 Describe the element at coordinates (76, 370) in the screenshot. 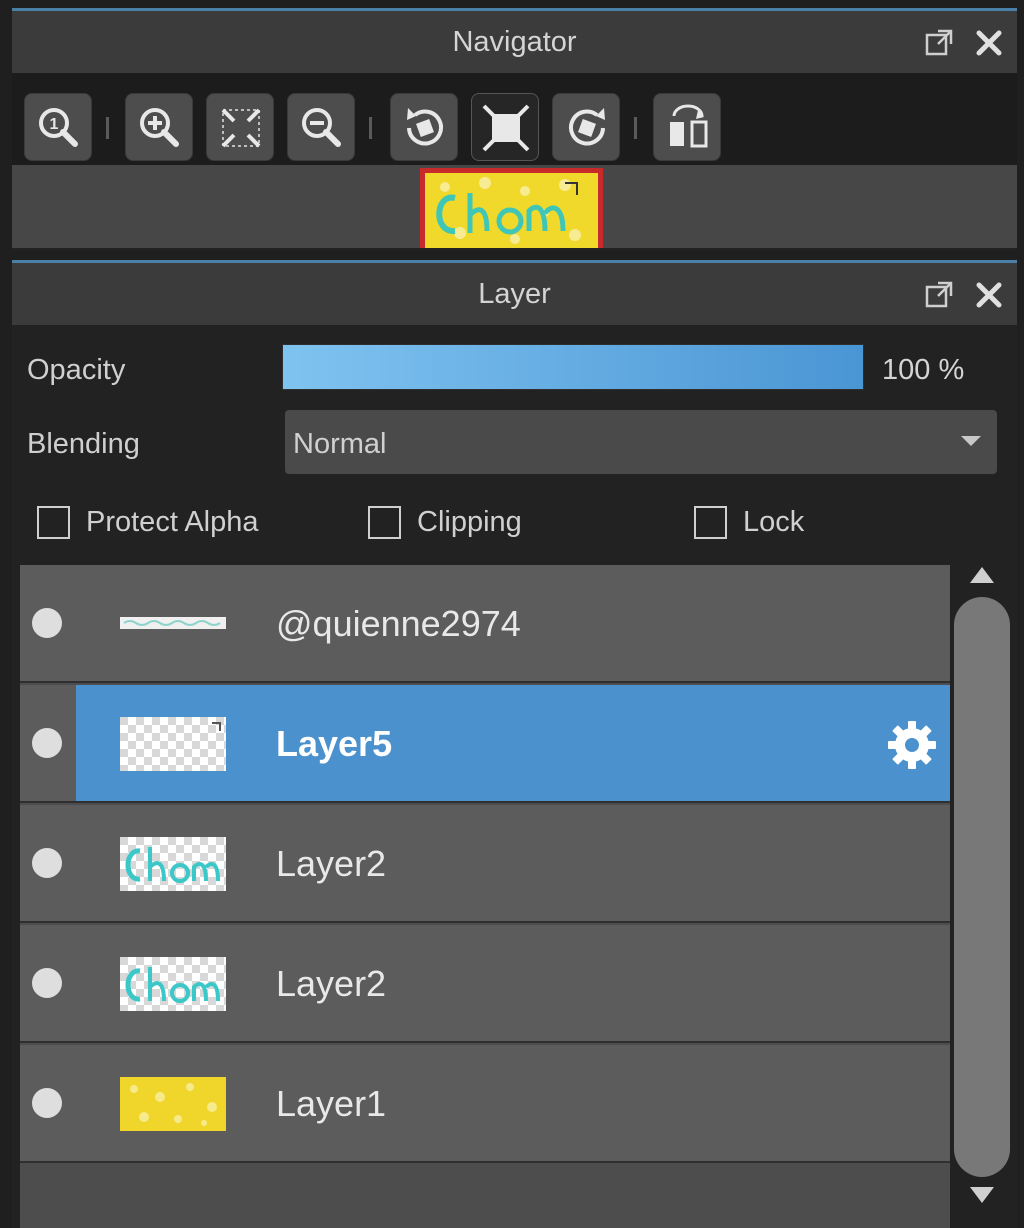

I see `opacity-label: Opacity` at that location.